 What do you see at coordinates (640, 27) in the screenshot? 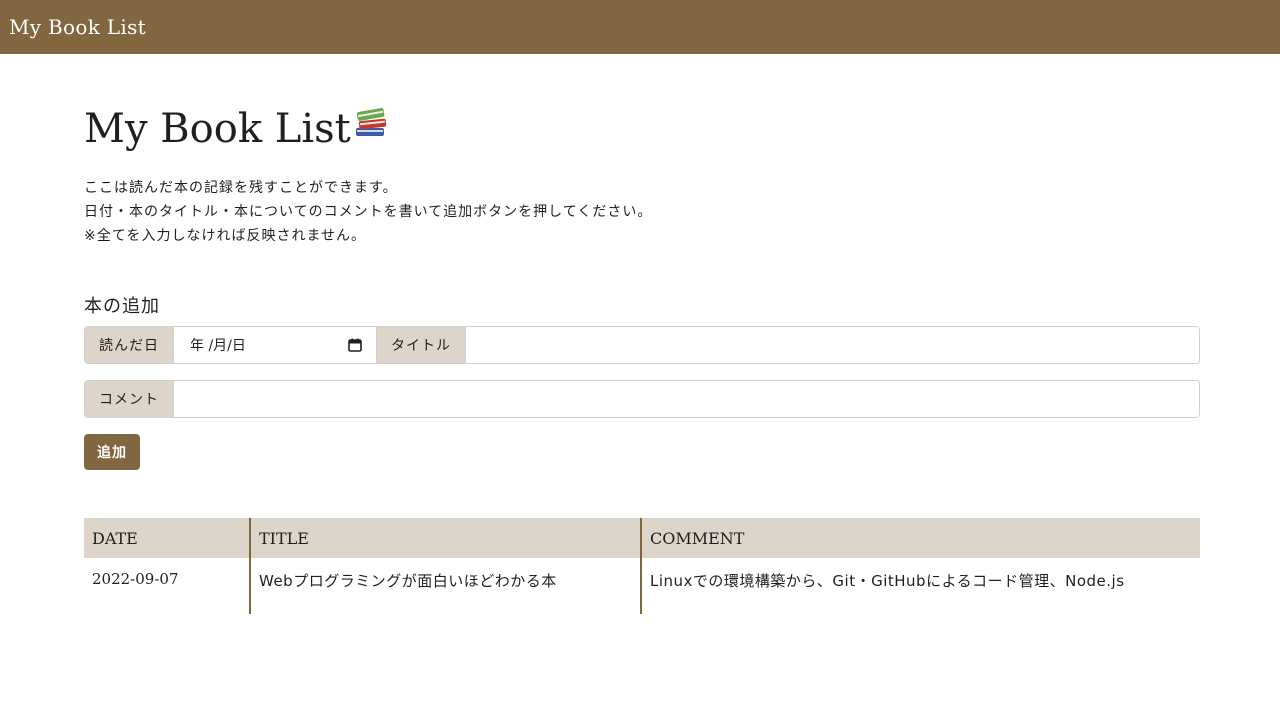
I see `navbar: My Book List` at bounding box center [640, 27].